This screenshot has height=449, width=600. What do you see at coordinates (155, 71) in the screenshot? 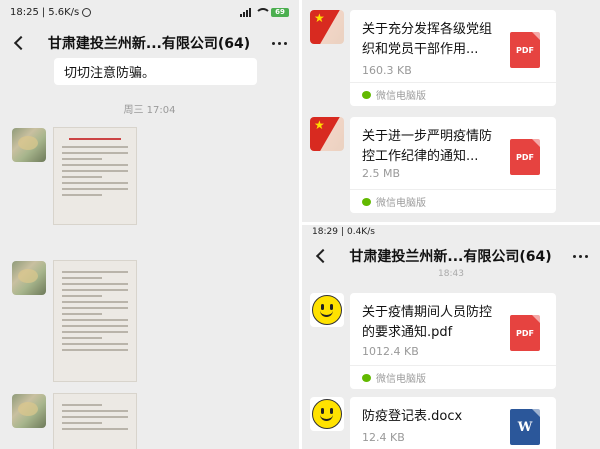
I see `message-bubble: 切切注意防骗。` at bounding box center [155, 71].